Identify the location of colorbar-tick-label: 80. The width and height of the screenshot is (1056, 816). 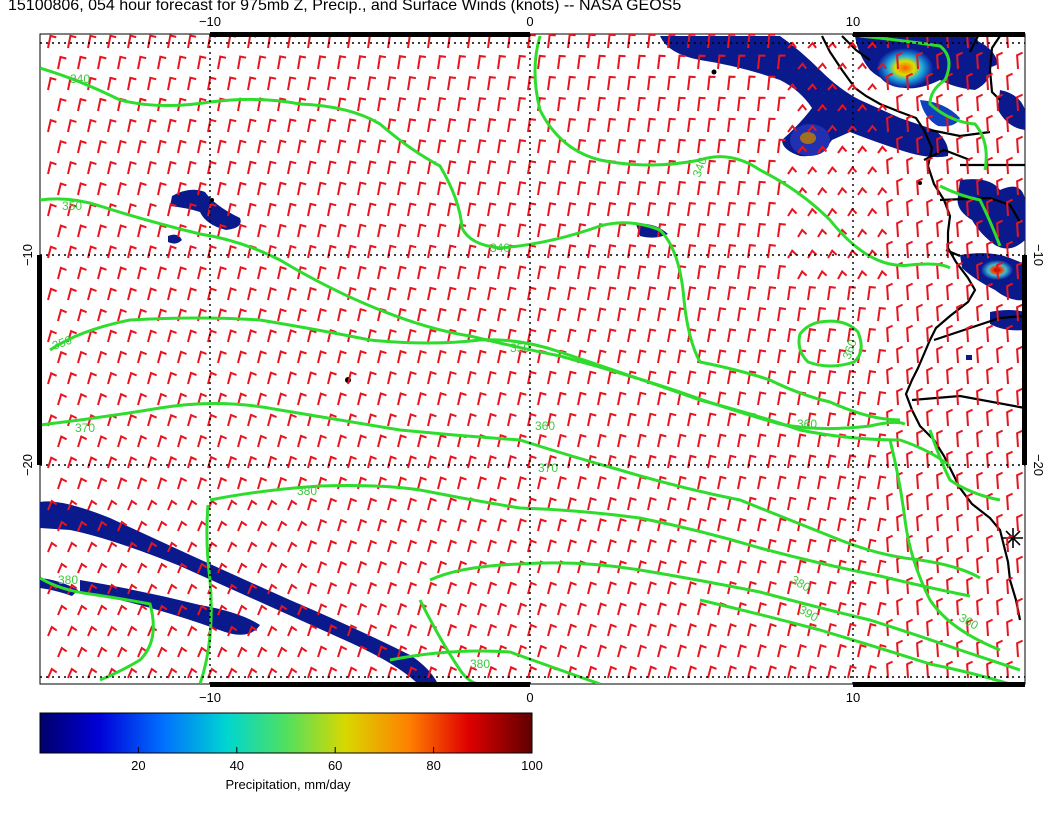
(433, 765).